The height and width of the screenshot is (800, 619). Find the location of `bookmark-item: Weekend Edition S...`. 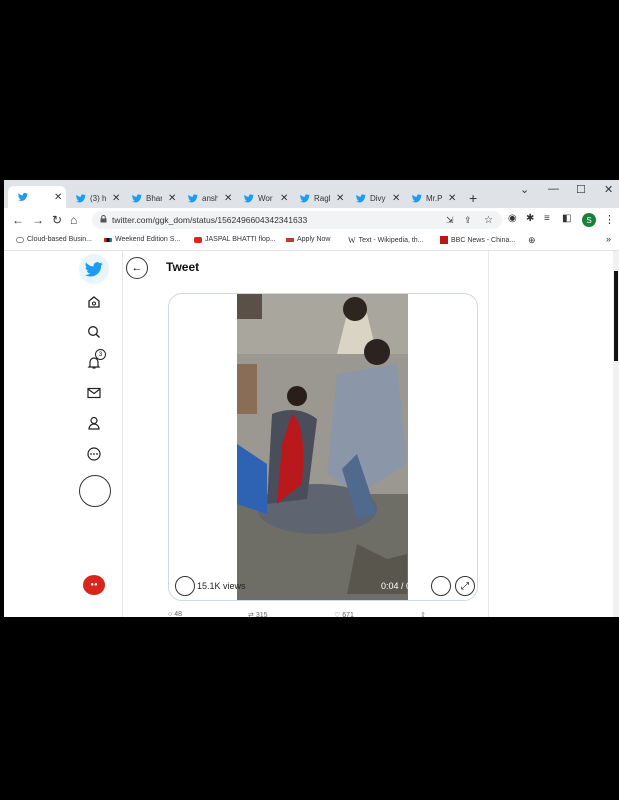

bookmark-item: Weekend Edition S... is located at coordinates (142, 239).